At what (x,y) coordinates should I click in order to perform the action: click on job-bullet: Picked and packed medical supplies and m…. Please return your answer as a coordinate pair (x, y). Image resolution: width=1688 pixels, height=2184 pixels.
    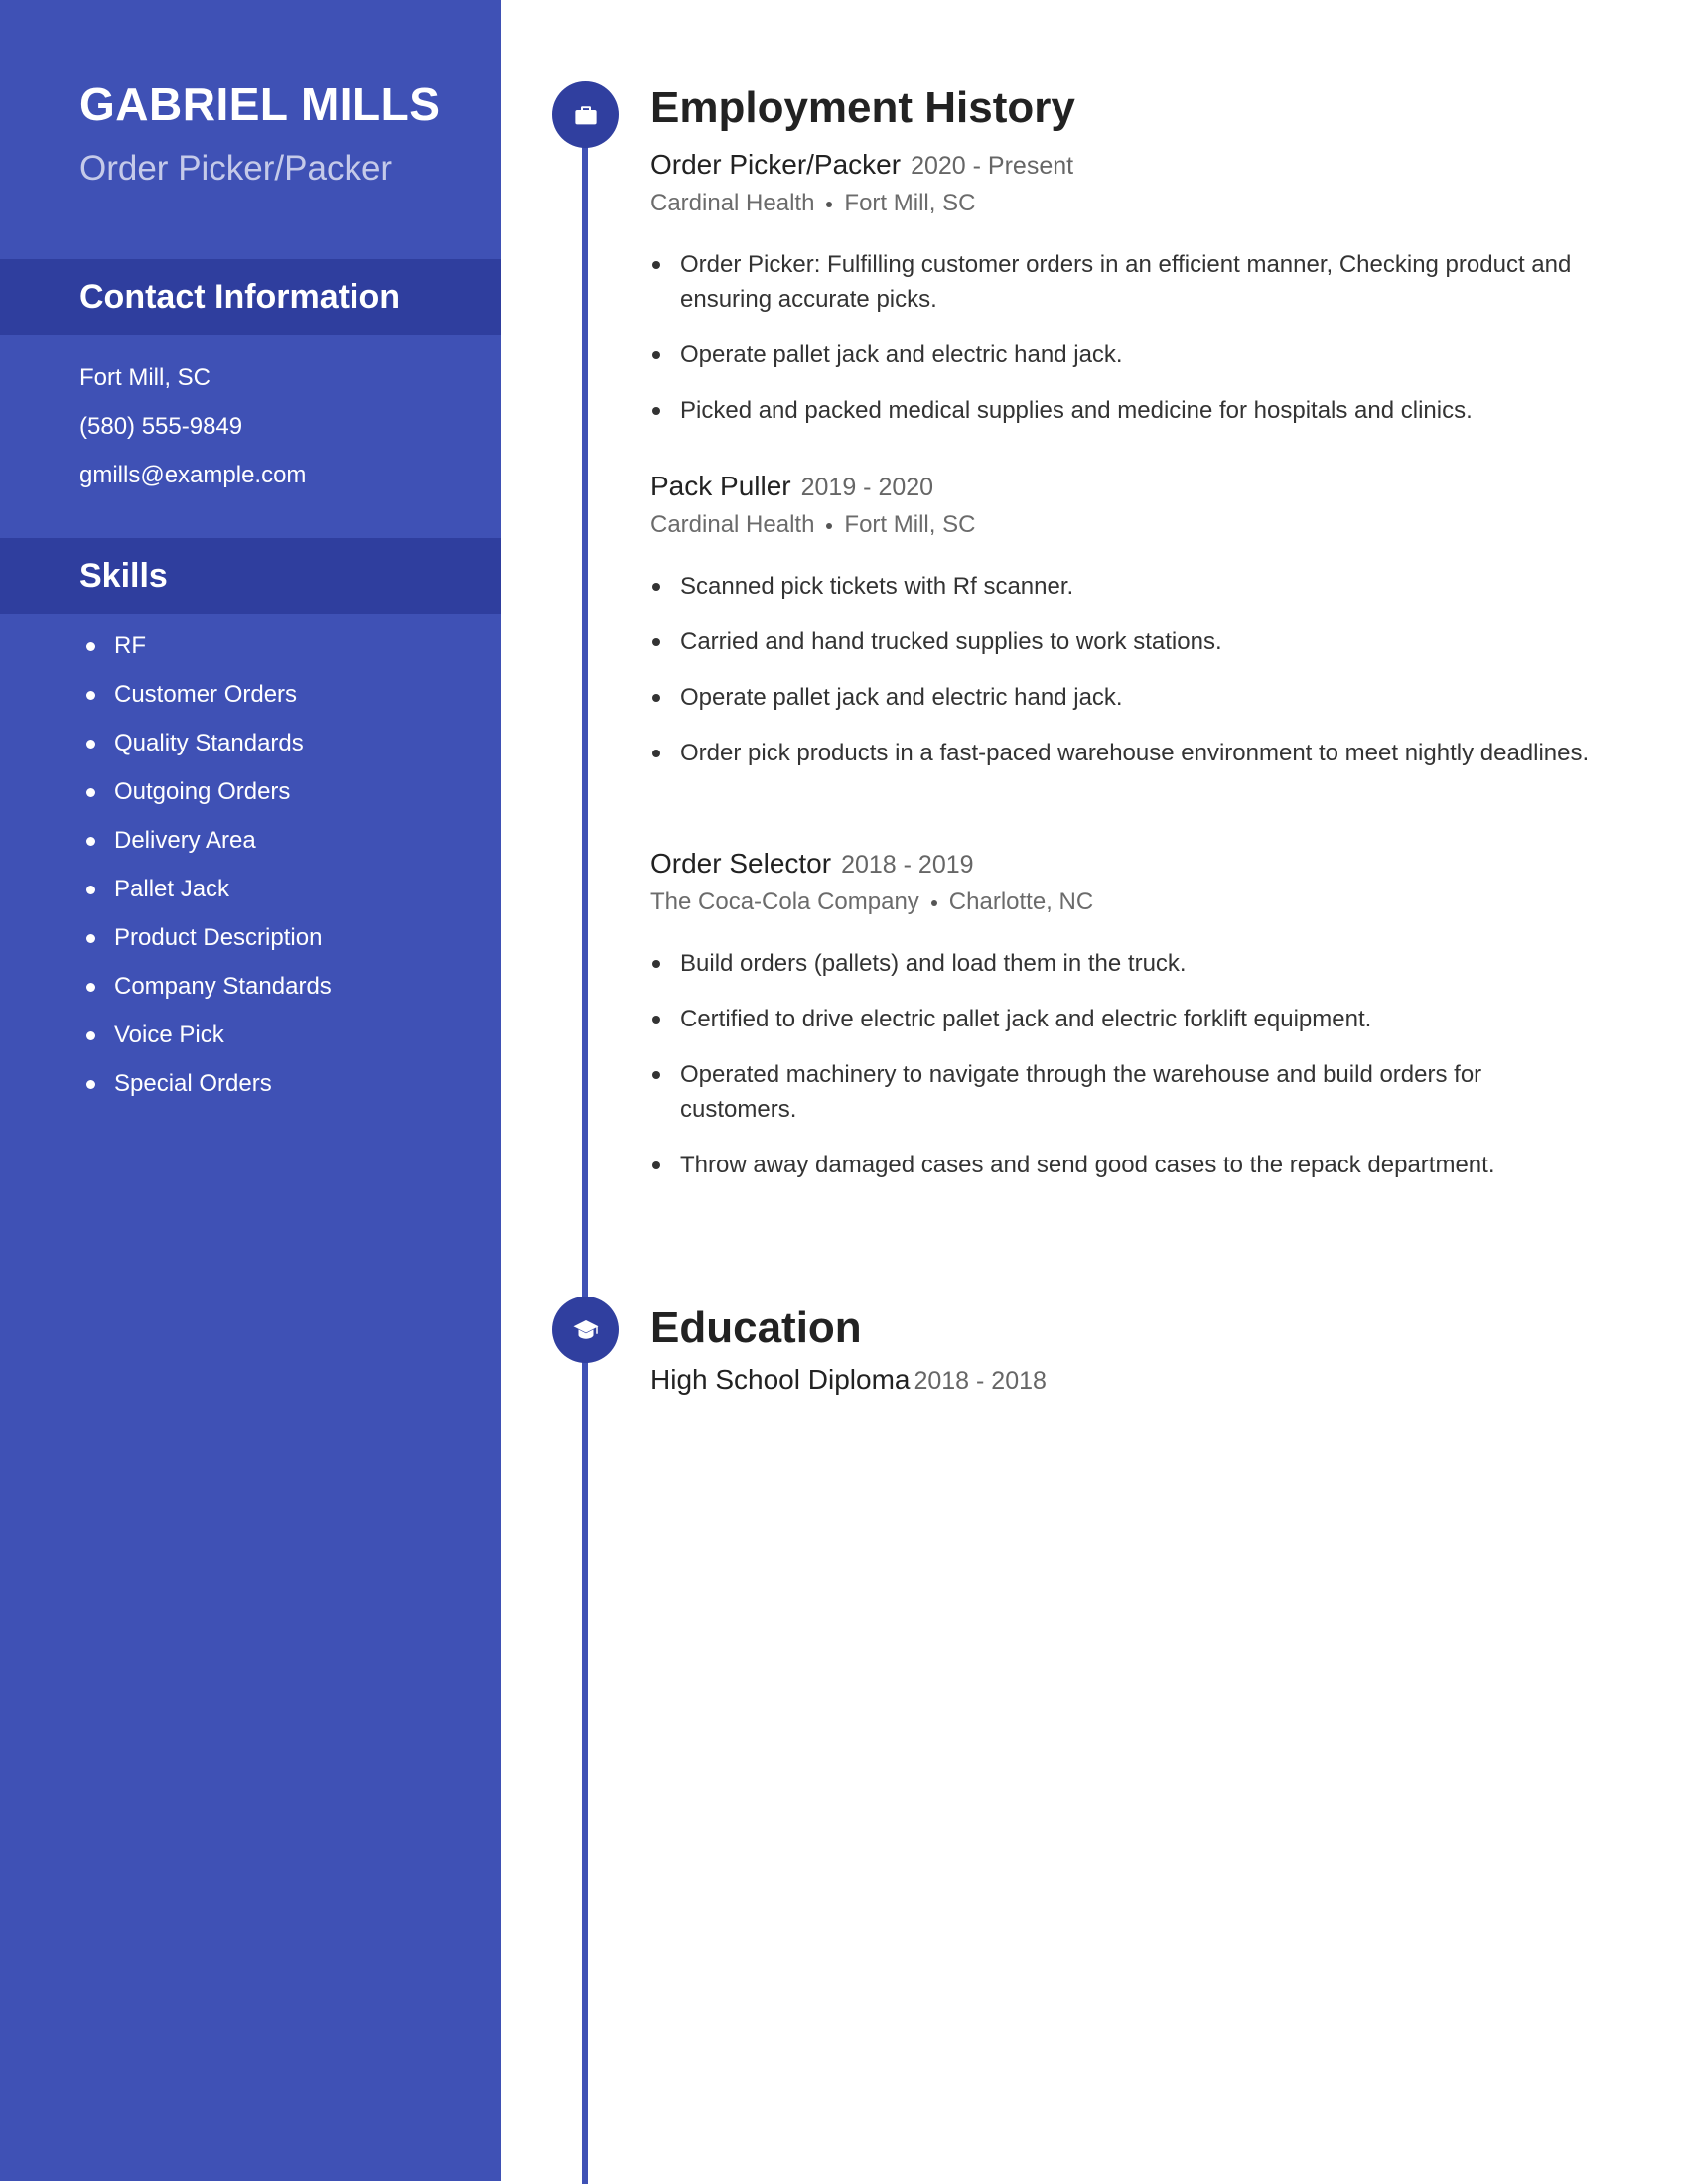
    Looking at the image, I should click on (1127, 410).